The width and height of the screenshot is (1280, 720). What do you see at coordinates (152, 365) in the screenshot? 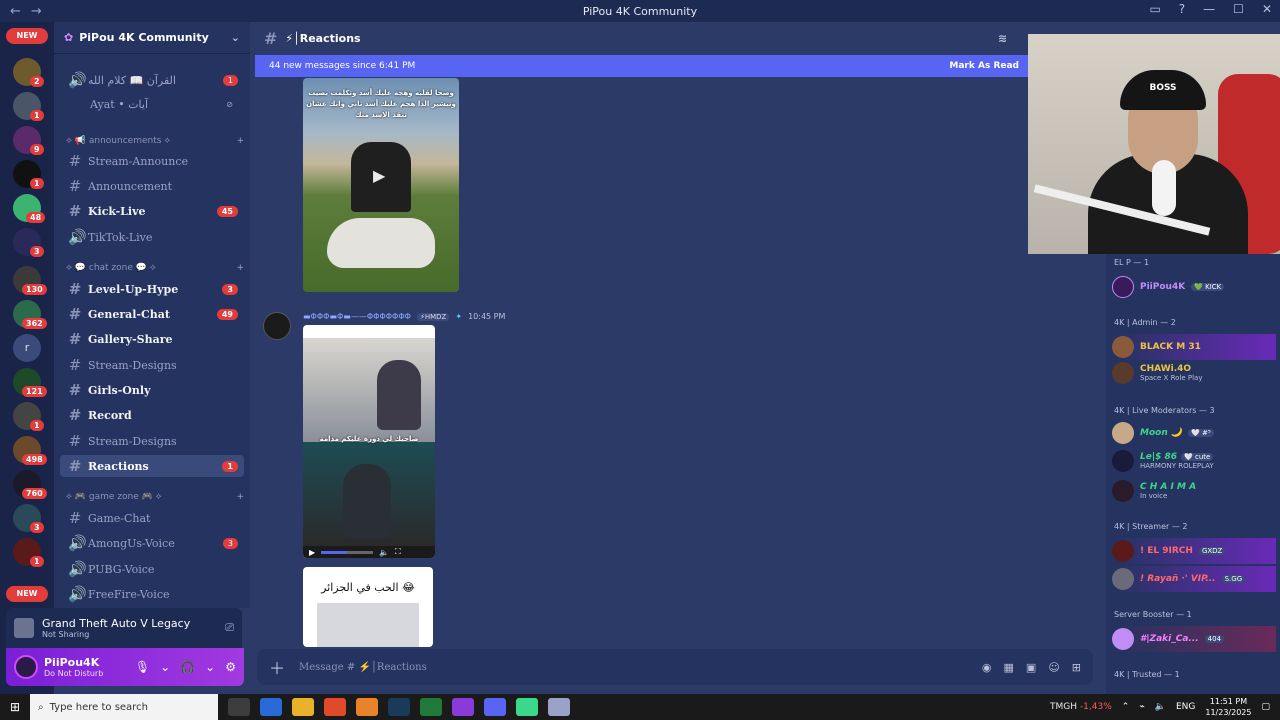
I see `channel-stream-designs: # Stream-Designs` at bounding box center [152, 365].